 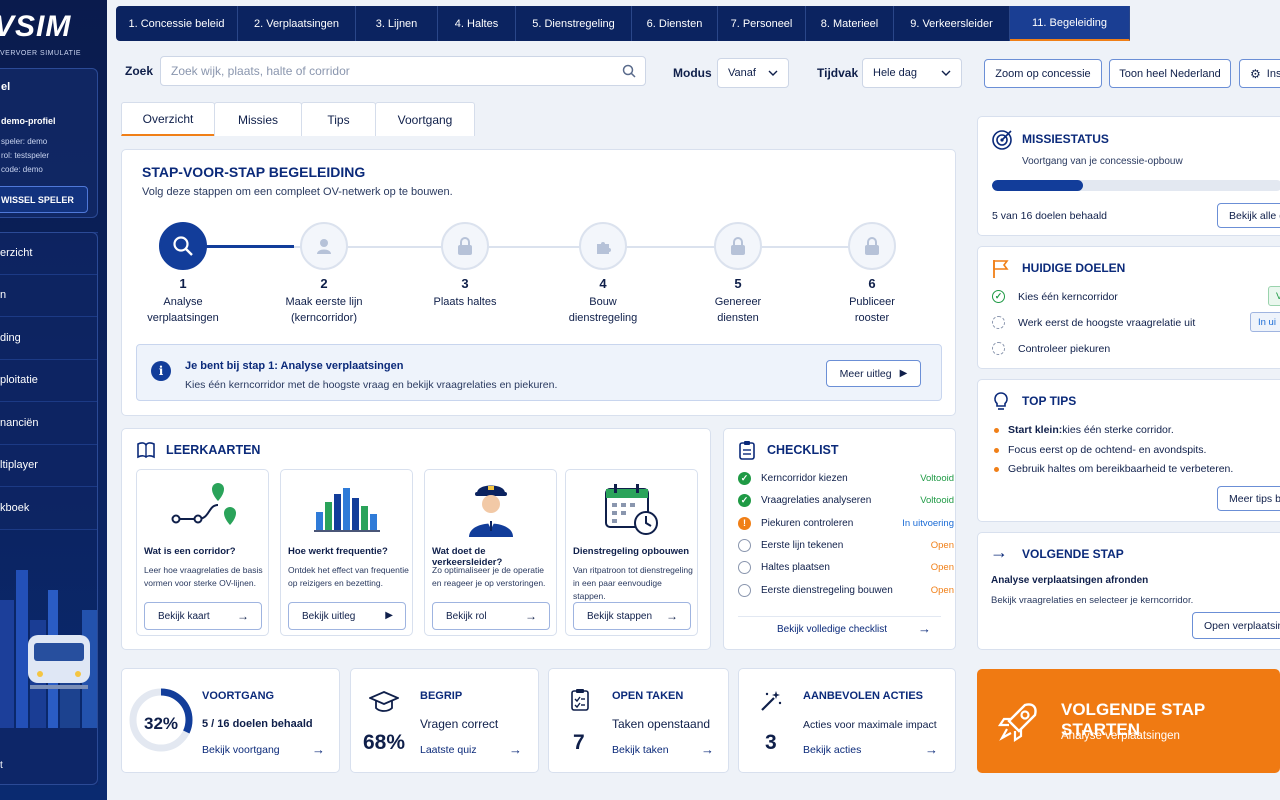 I want to click on tab-verplaatsingen: 2. Verplaatsingen, so click(x=297, y=23).